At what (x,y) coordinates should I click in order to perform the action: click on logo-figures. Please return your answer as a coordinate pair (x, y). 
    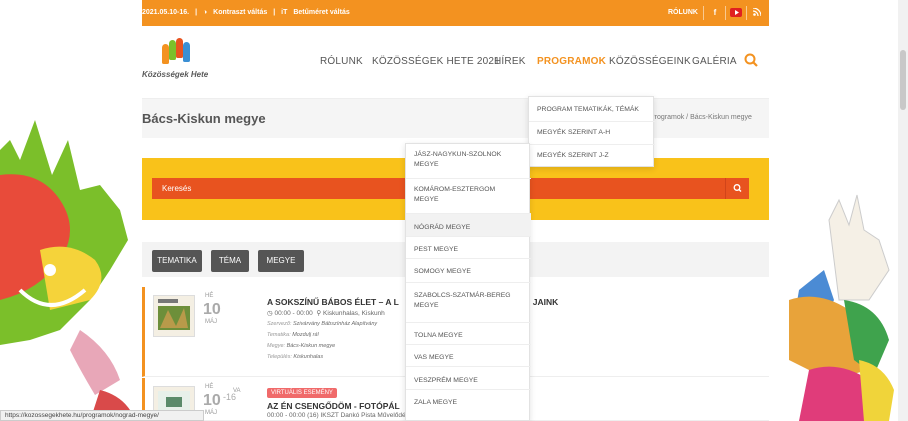
    Looking at the image, I should click on (177, 52).